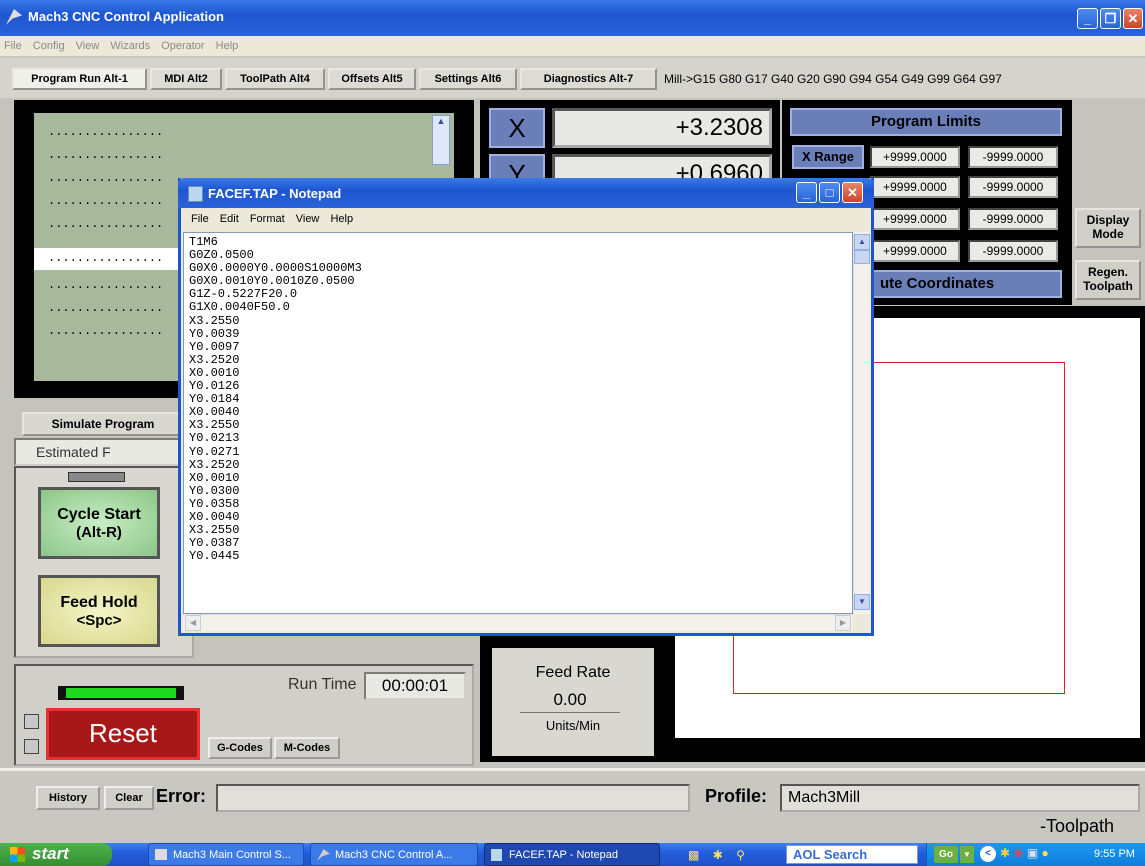 The height and width of the screenshot is (866, 1145). I want to click on menu-wizards: Wizards, so click(130, 46).